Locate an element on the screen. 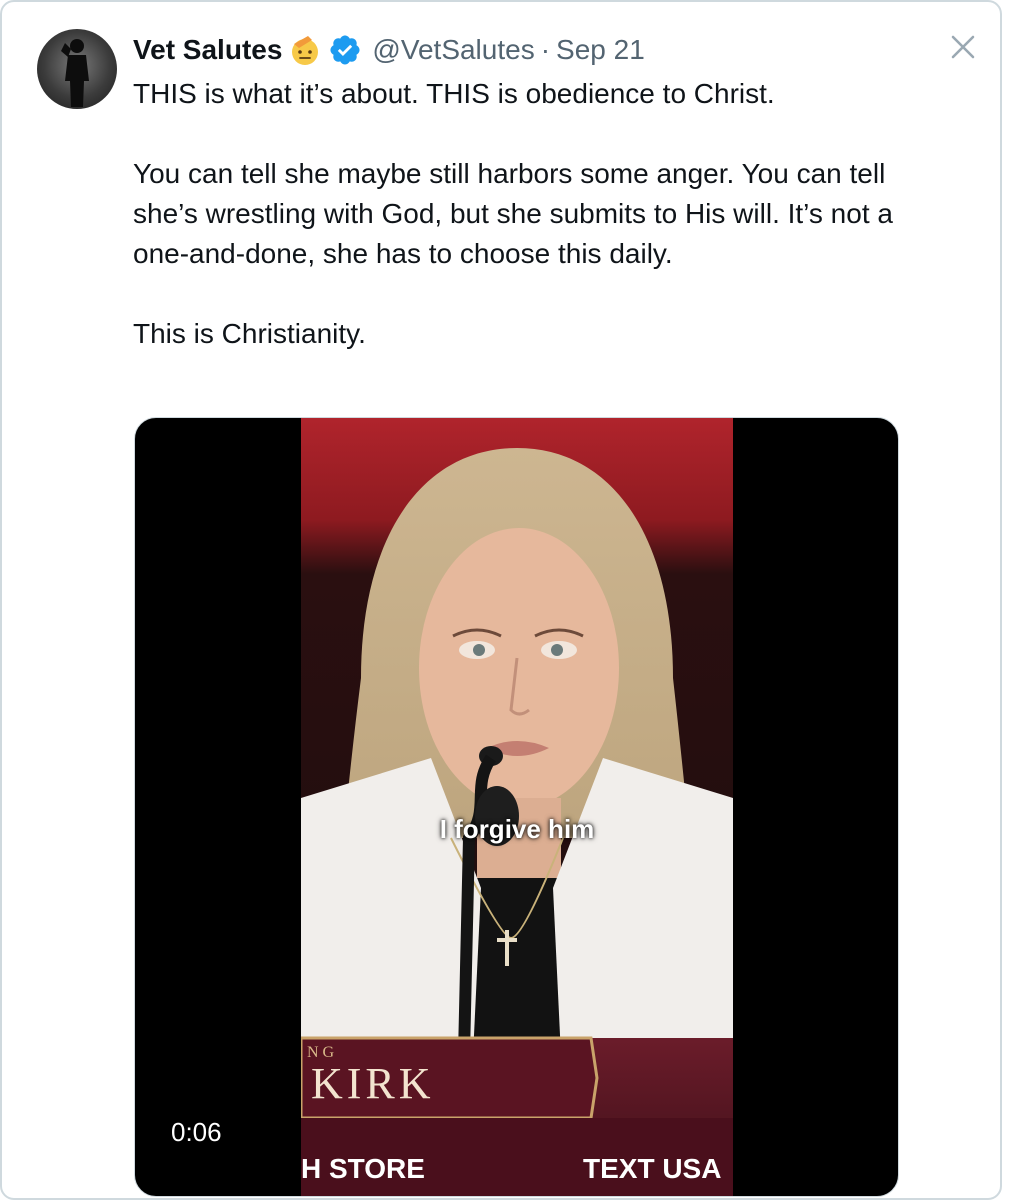 This screenshot has height=1200, width=1012. lectern-text-left: H STORE is located at coordinates (363, 1168).